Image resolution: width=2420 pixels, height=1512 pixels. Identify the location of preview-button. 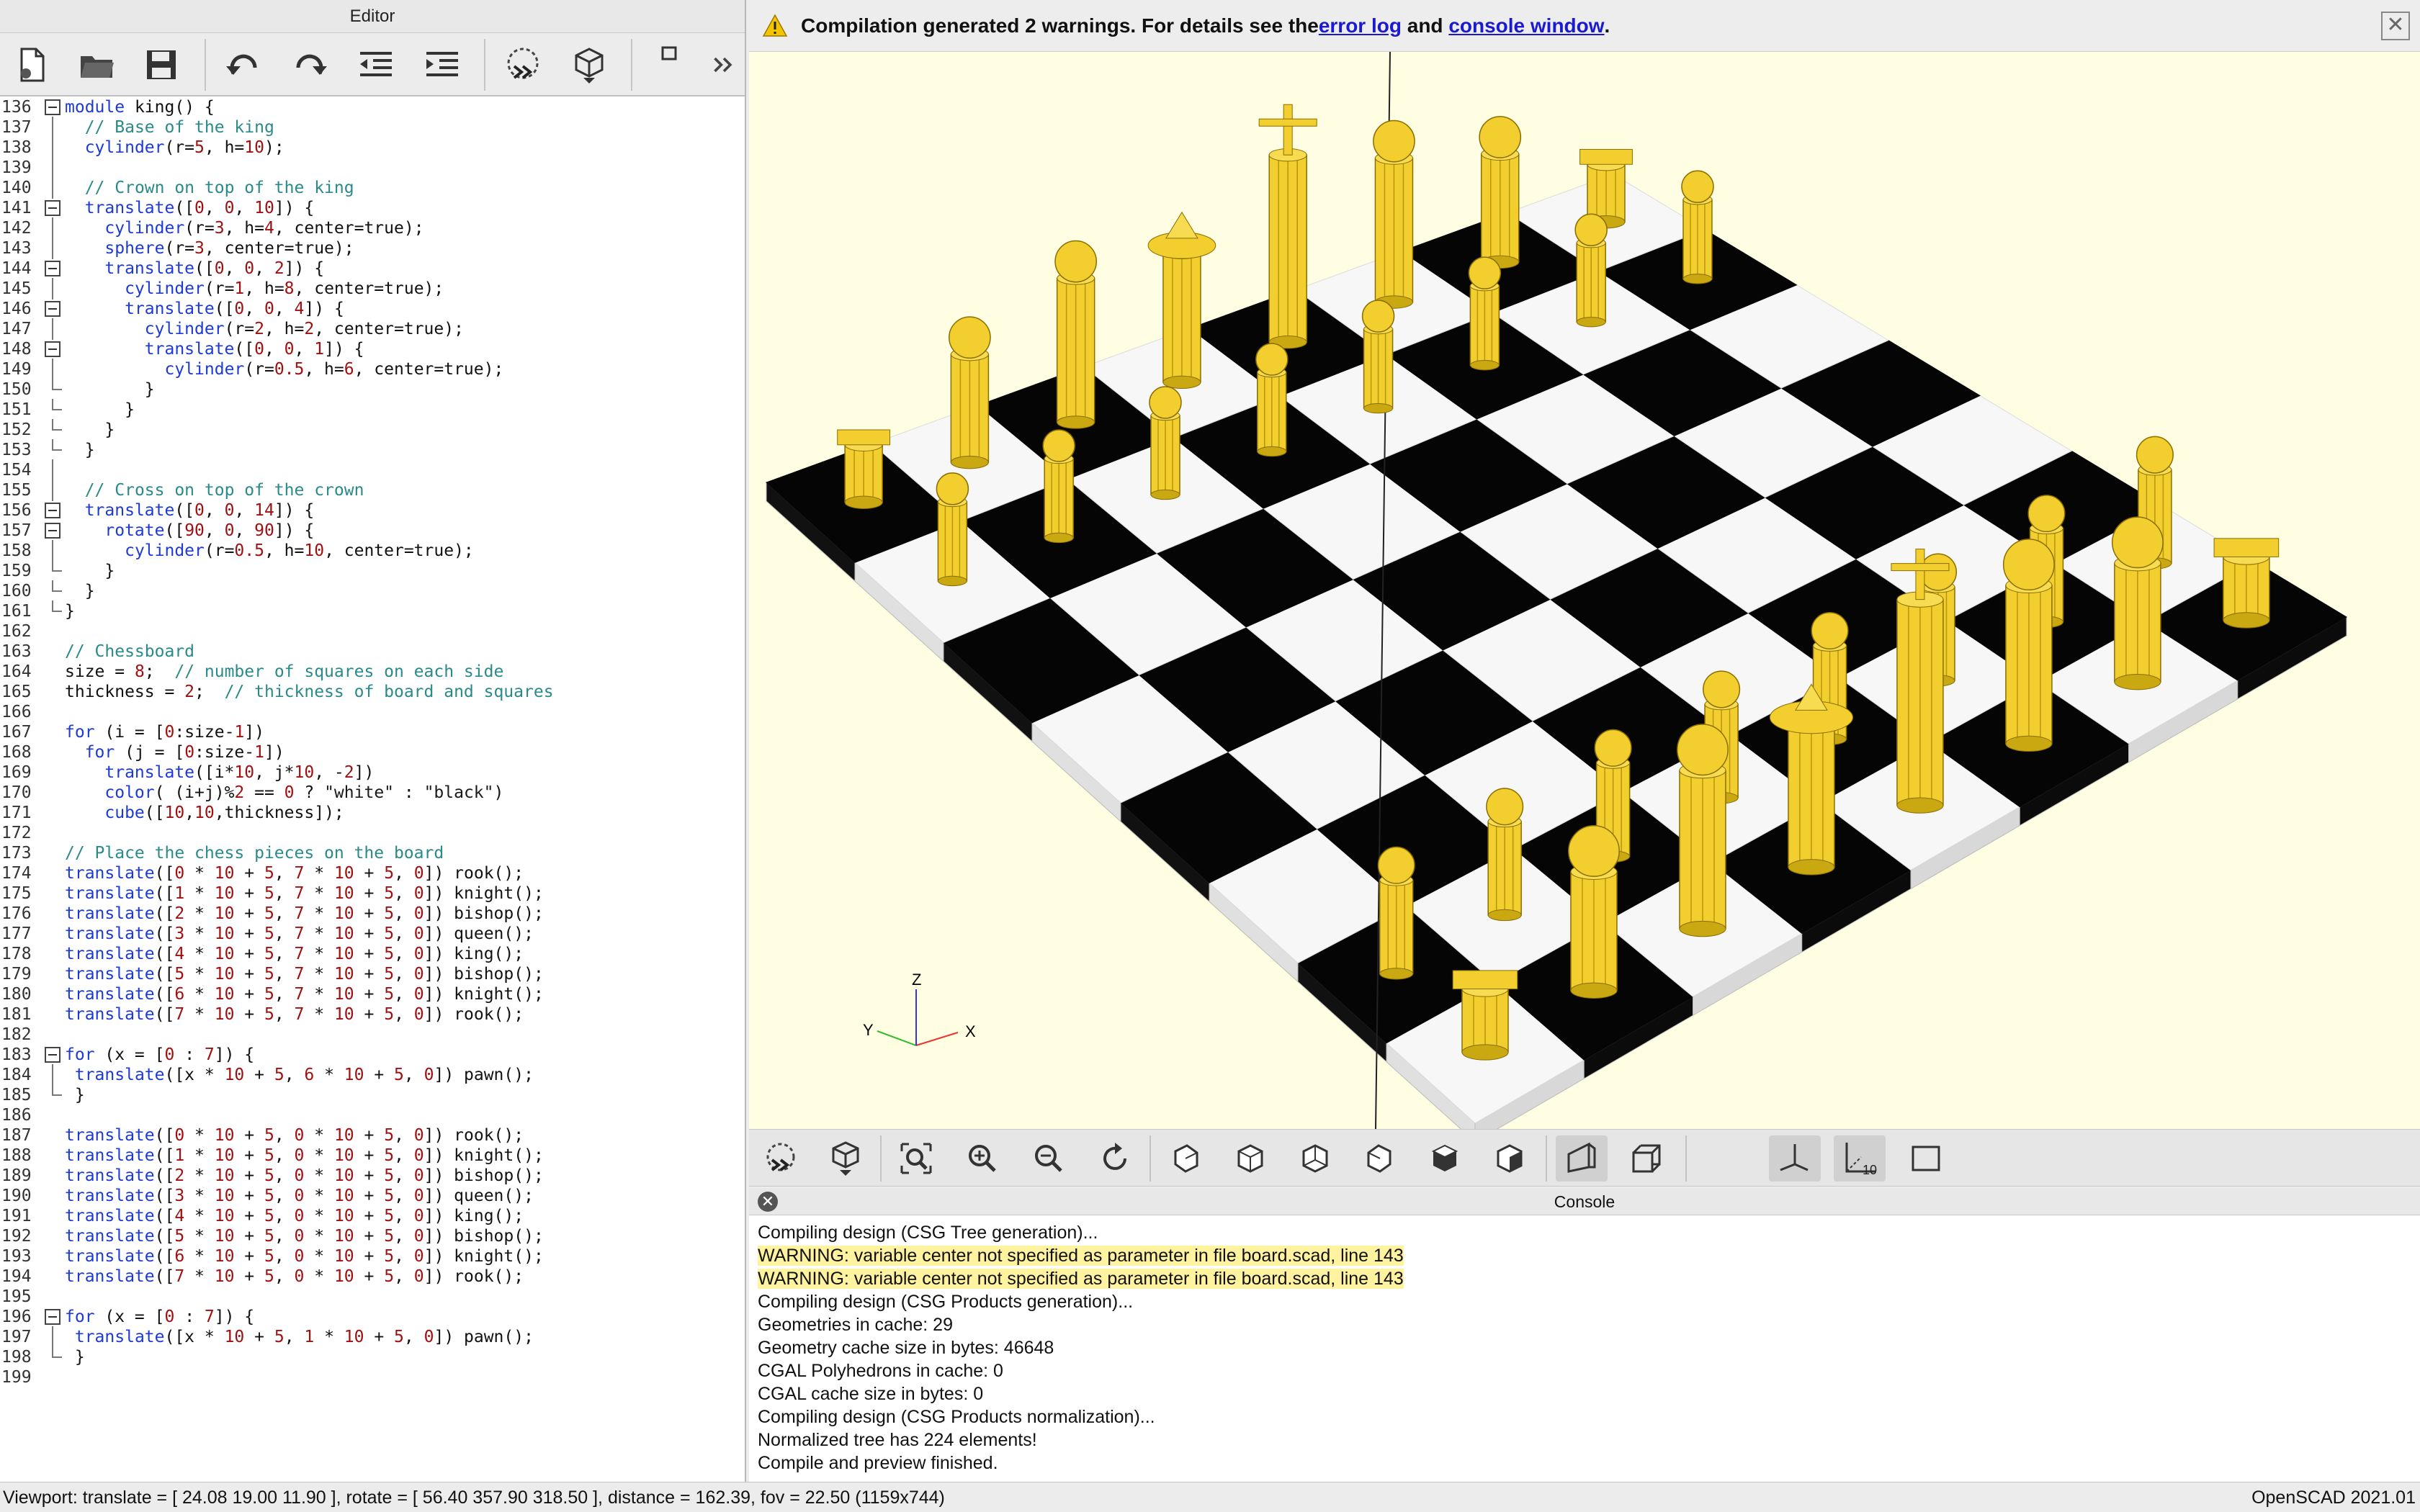
(523, 64).